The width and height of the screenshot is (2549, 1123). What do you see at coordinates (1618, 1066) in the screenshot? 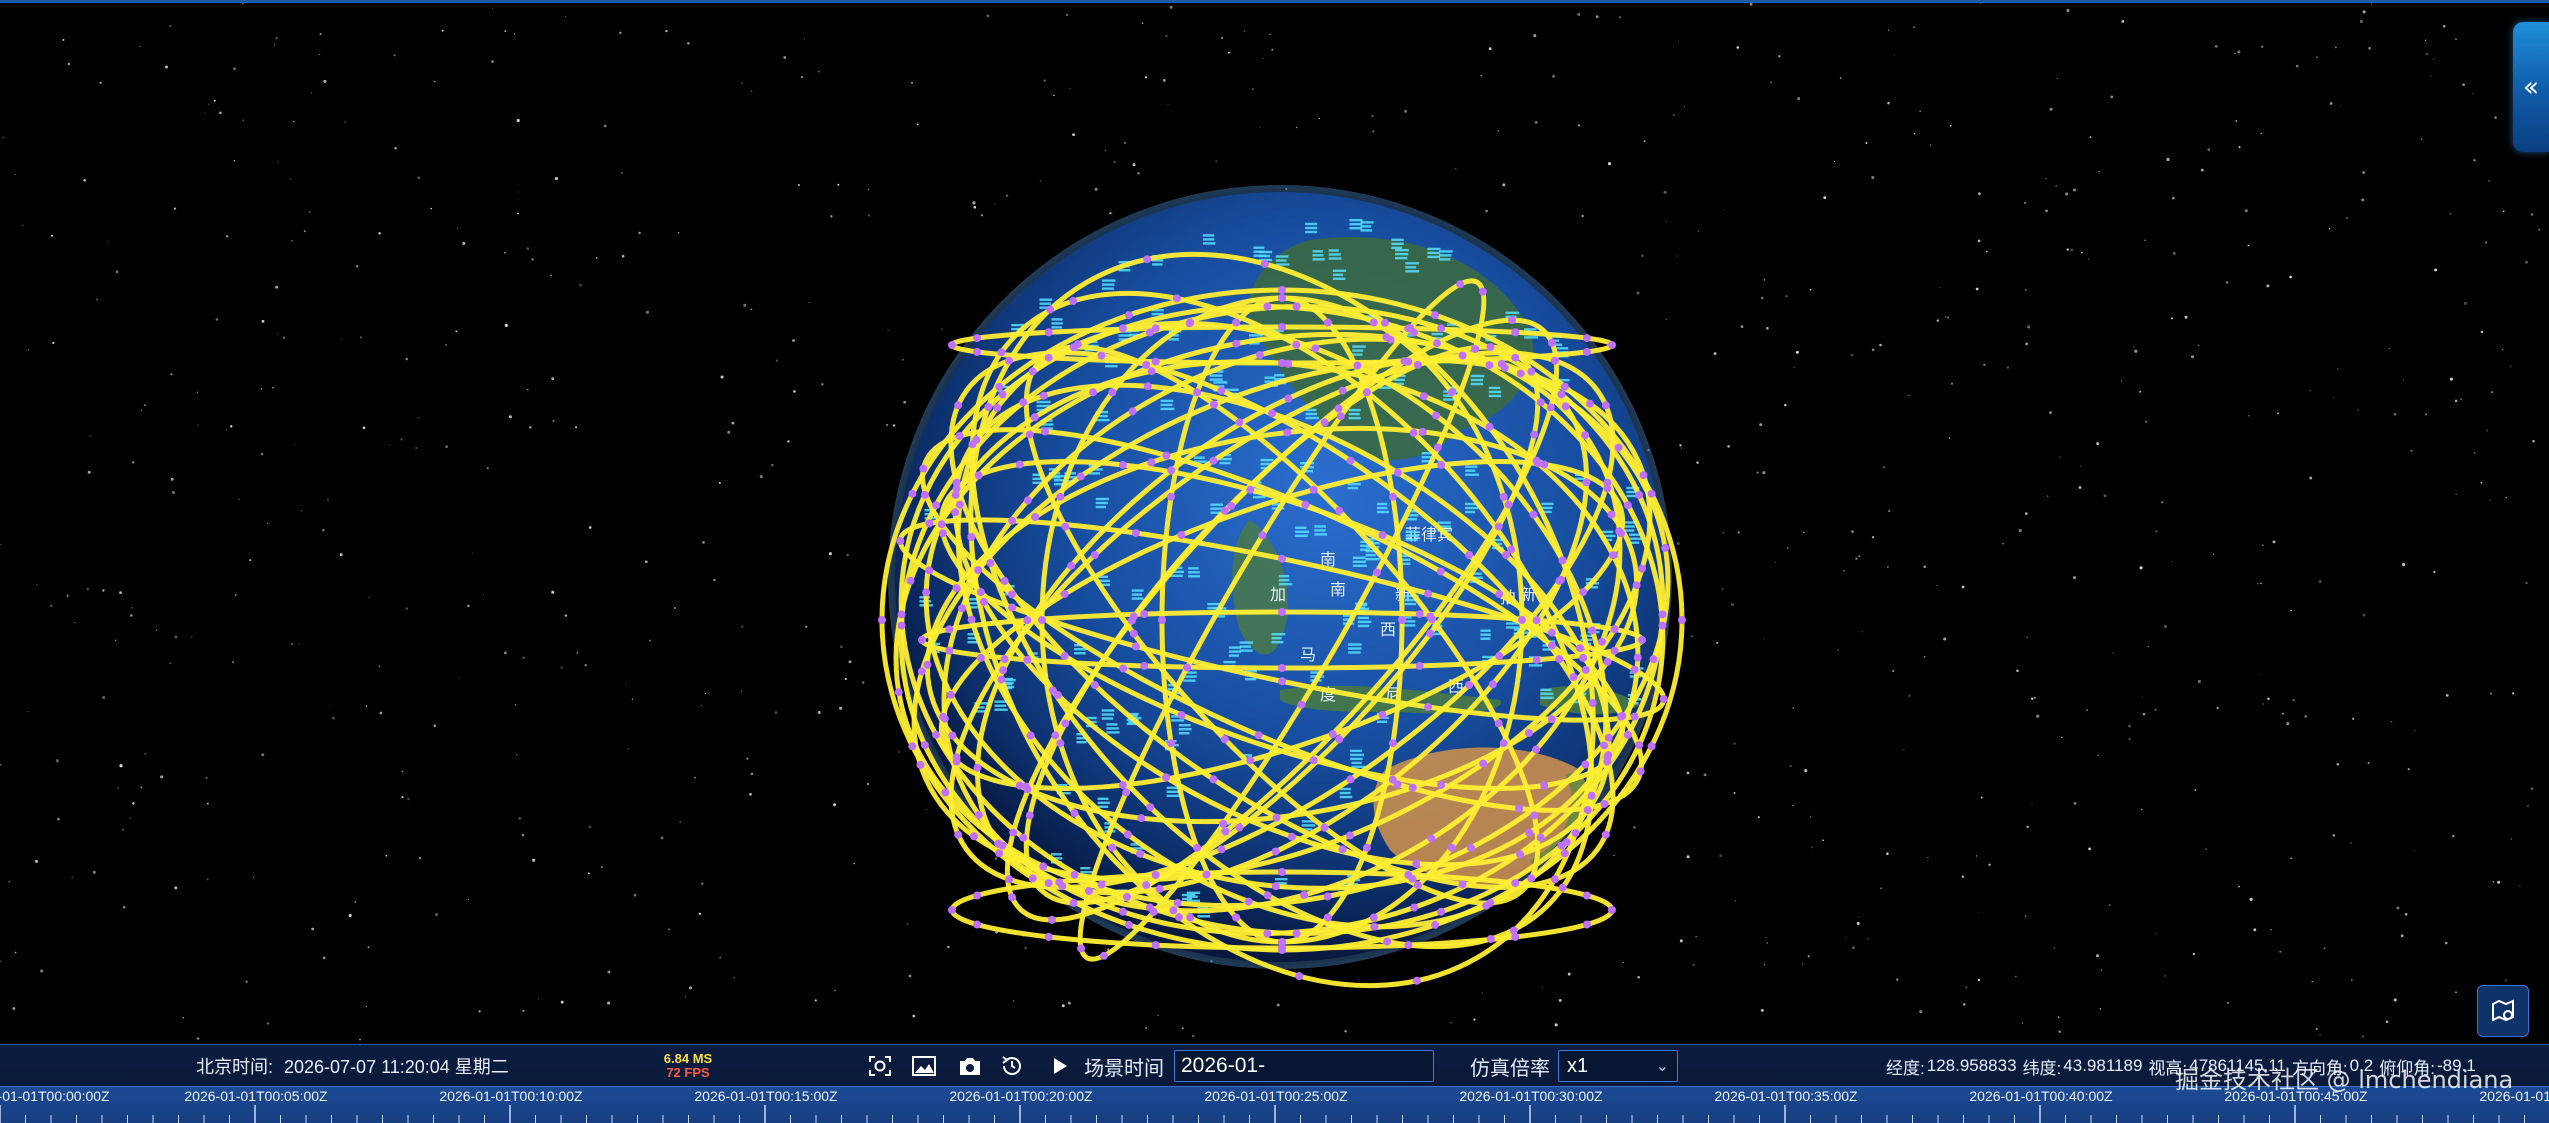
I see `sim-rate-select: x1 ⌄` at bounding box center [1618, 1066].